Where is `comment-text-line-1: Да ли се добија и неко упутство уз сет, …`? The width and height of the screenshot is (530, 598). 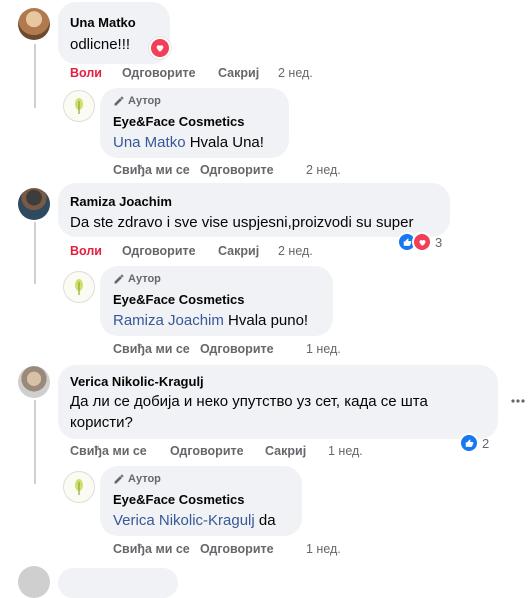
comment-text-line-1: Да ли се добија и неко упутство уз сет, … is located at coordinates (249, 401).